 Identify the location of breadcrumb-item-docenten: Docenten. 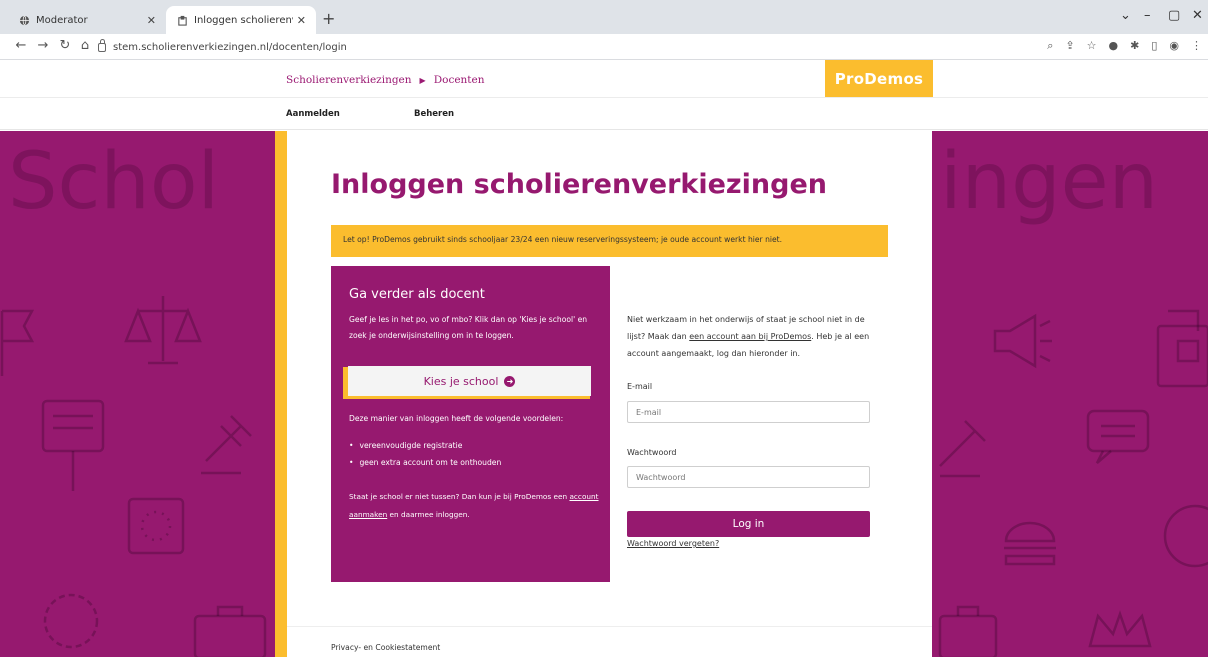
(459, 80).